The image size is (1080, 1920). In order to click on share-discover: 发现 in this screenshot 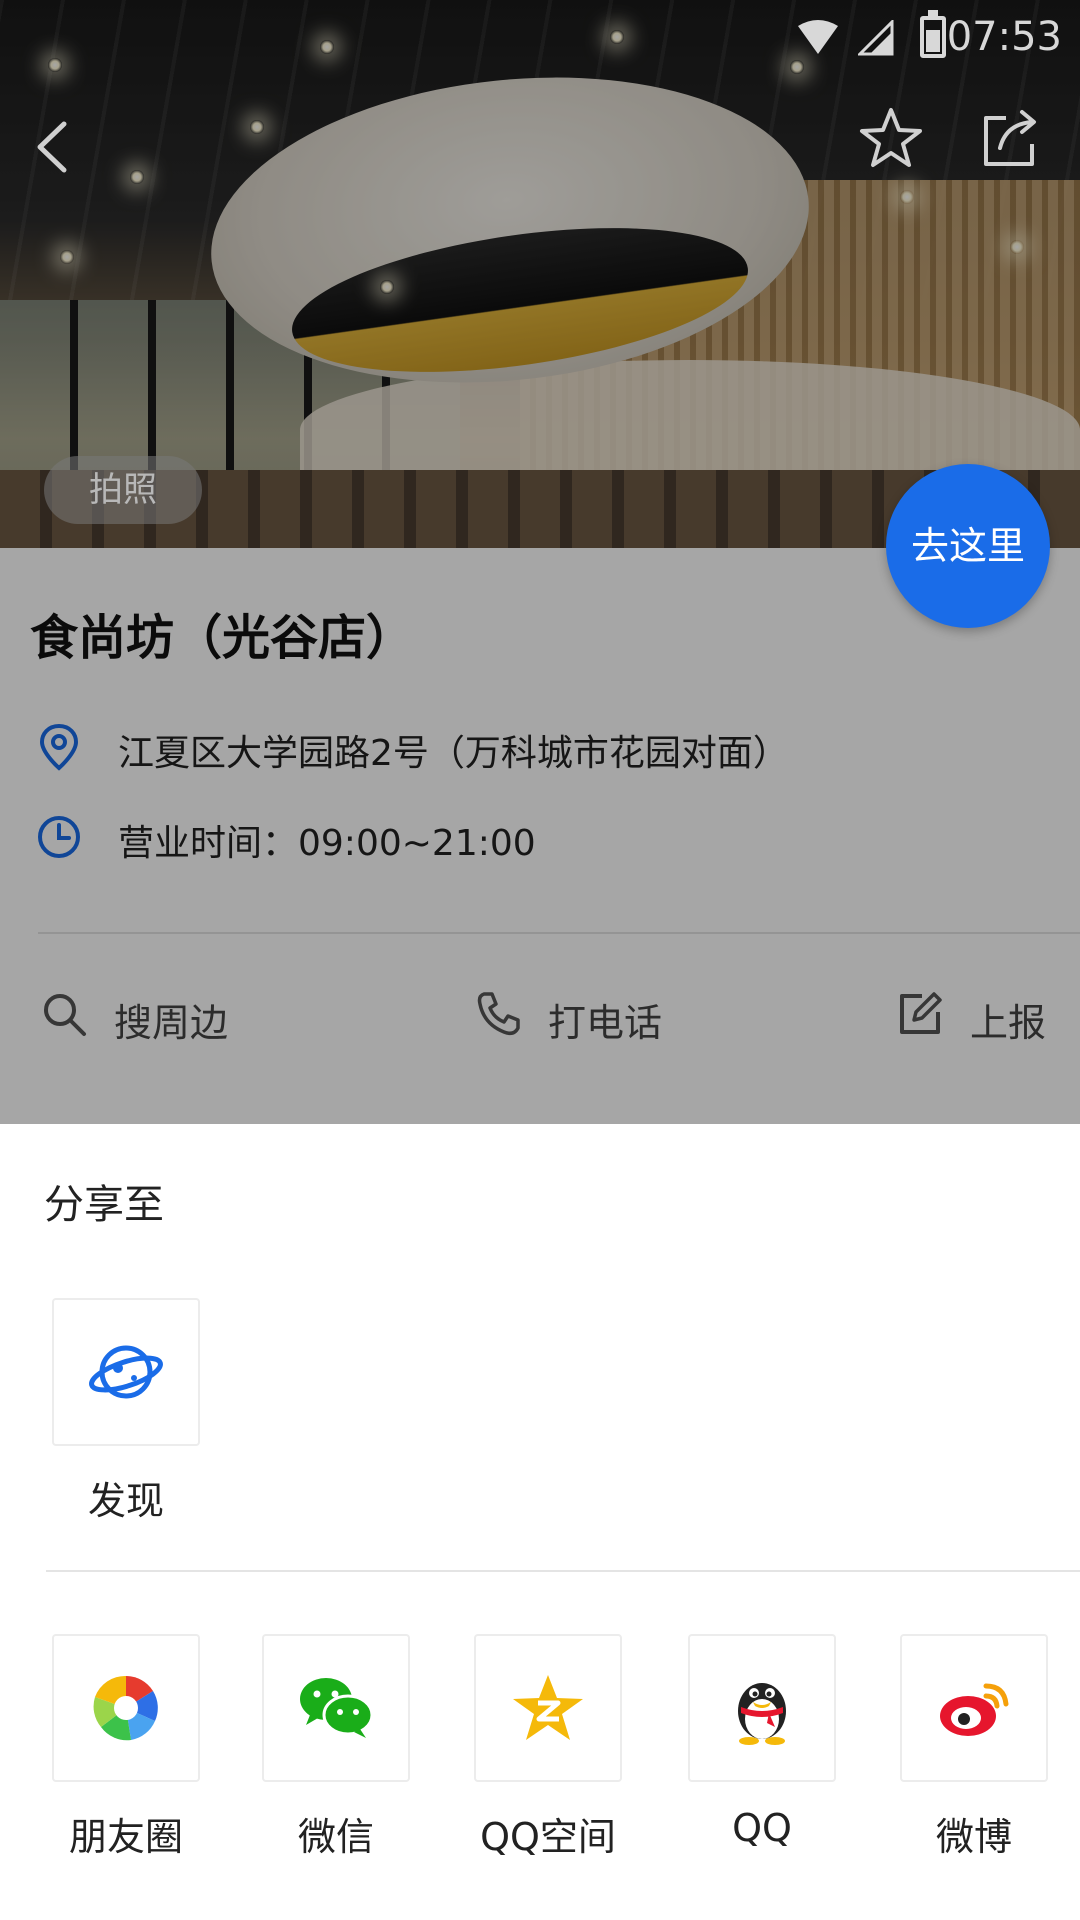, I will do `click(126, 1410)`.